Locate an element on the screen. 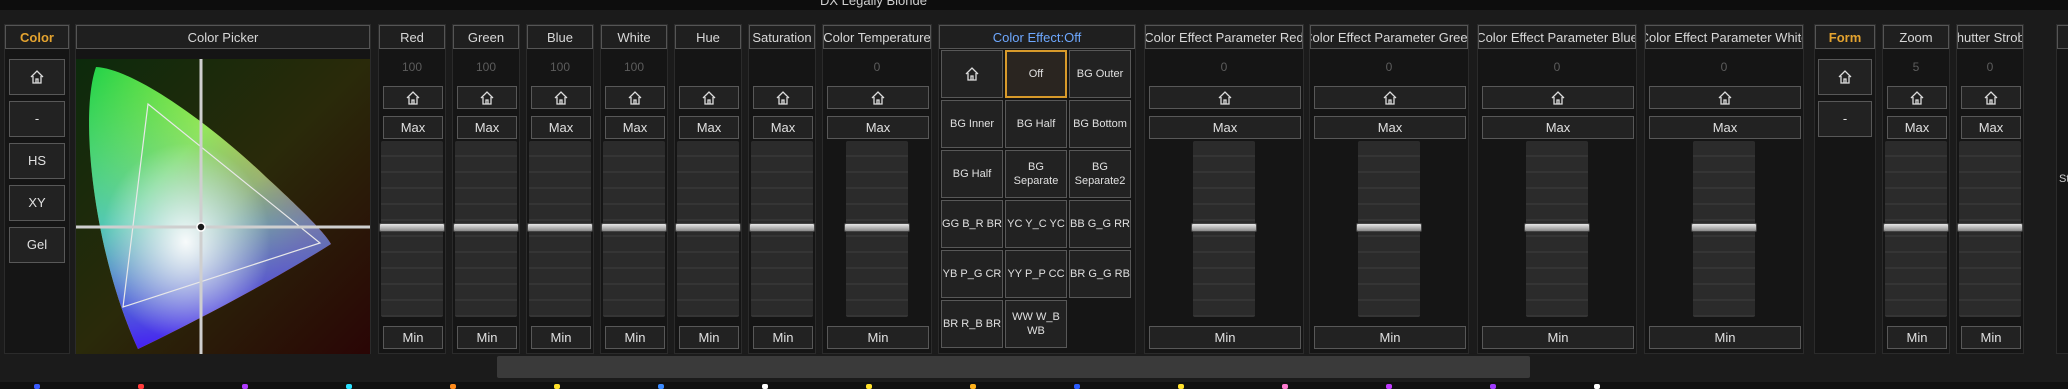 The height and width of the screenshot is (389, 2068). channel-panel: Shutter Strobe 0 Max Min is located at coordinates (1990, 189).